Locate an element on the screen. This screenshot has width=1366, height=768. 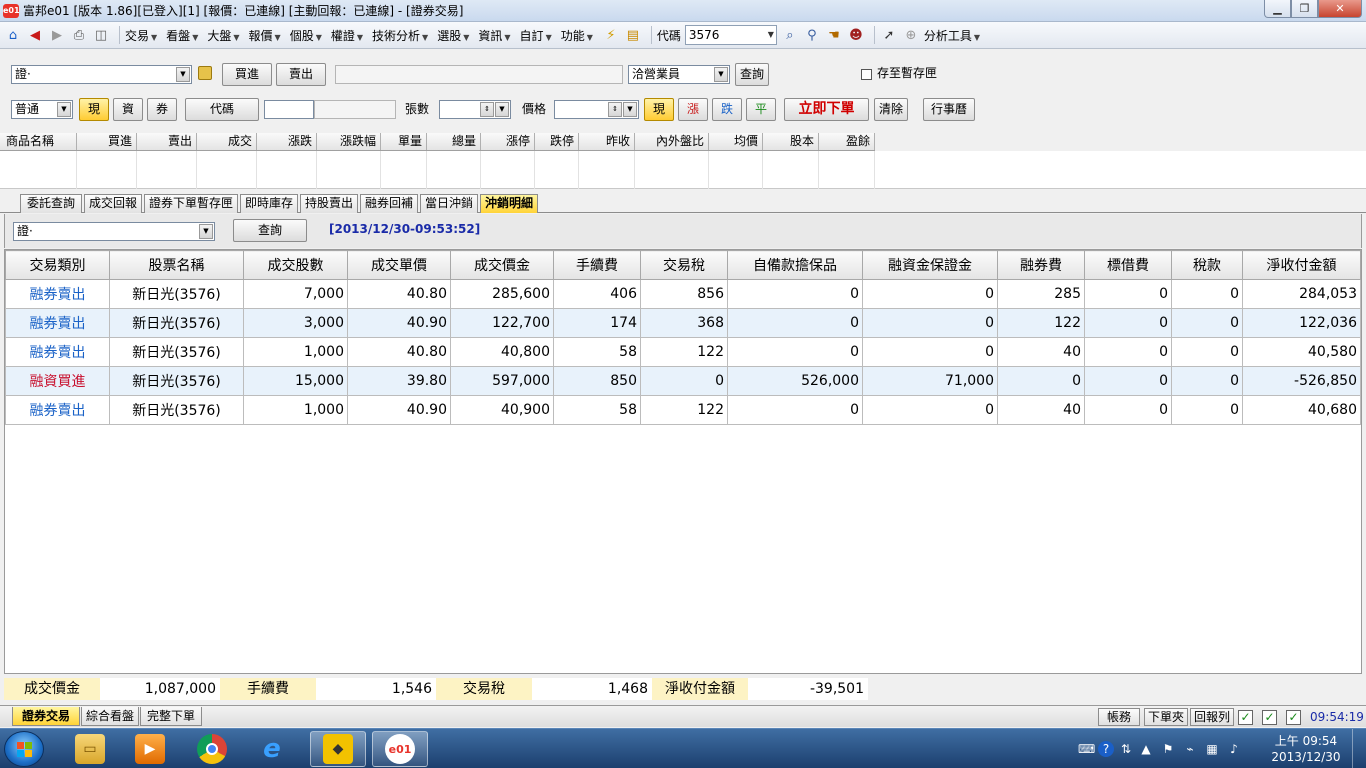
column-header: 標借費 is located at coordinates (1128, 265).